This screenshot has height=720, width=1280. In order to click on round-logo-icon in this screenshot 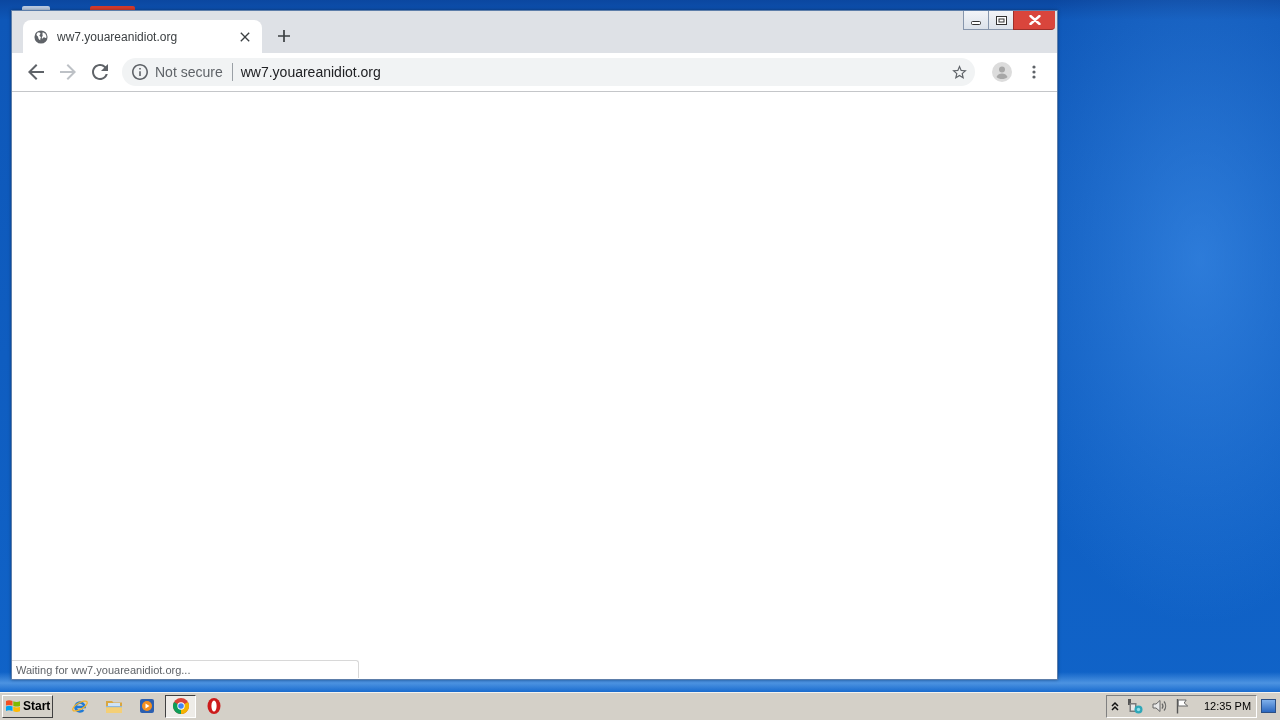, I will do `click(180, 706)`.